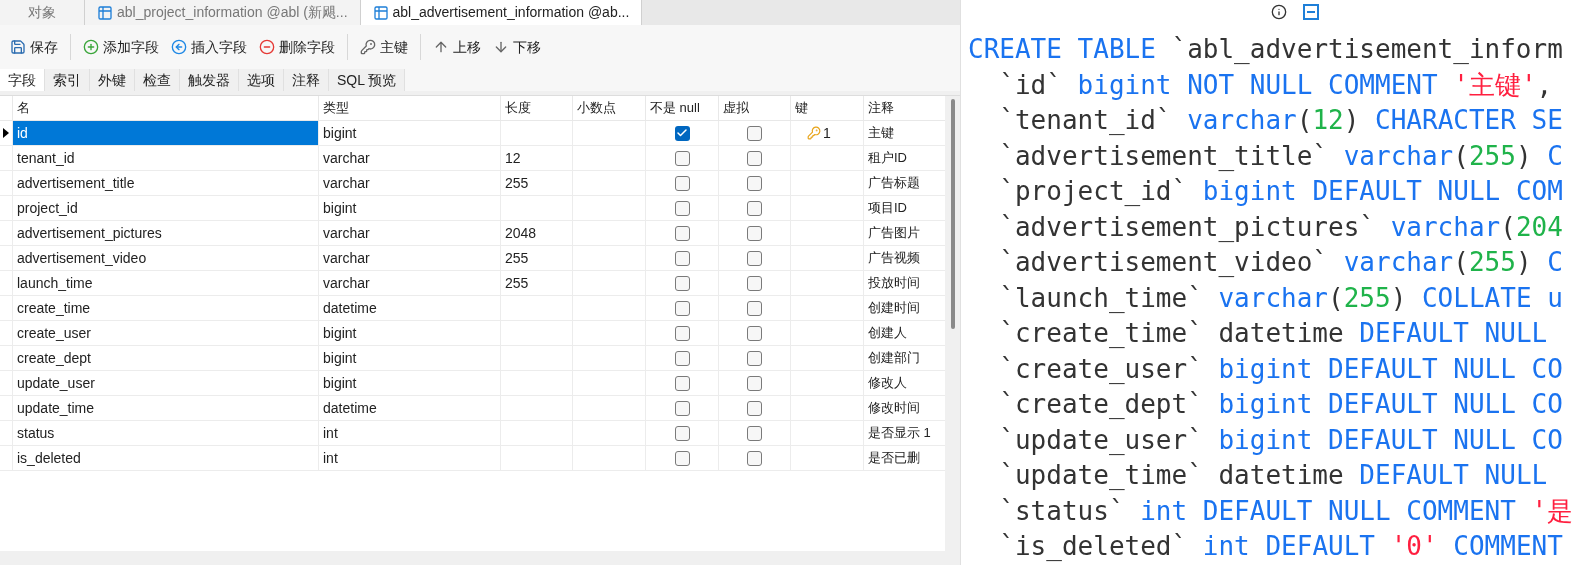 The image size is (1589, 565). Describe the element at coordinates (165, 333) in the screenshot. I see `table-cell: create_user` at that location.